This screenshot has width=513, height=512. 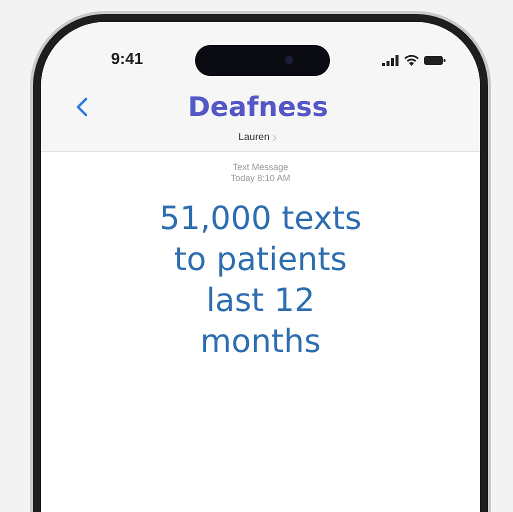 I want to click on chevron-left-icon, so click(x=82, y=107).